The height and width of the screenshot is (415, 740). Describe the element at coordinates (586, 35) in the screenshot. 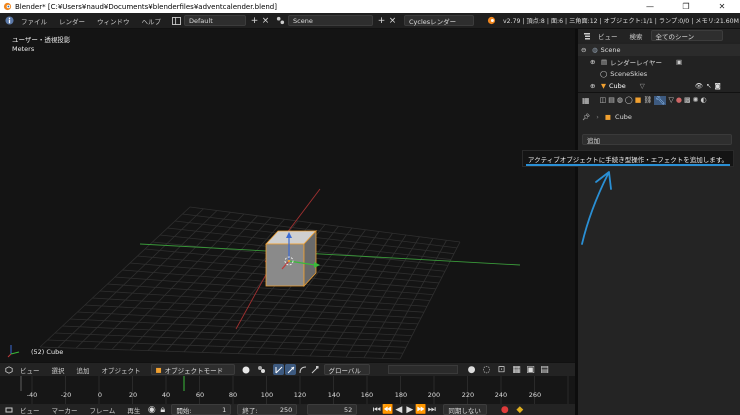

I see `outliner-editor-icon` at that location.